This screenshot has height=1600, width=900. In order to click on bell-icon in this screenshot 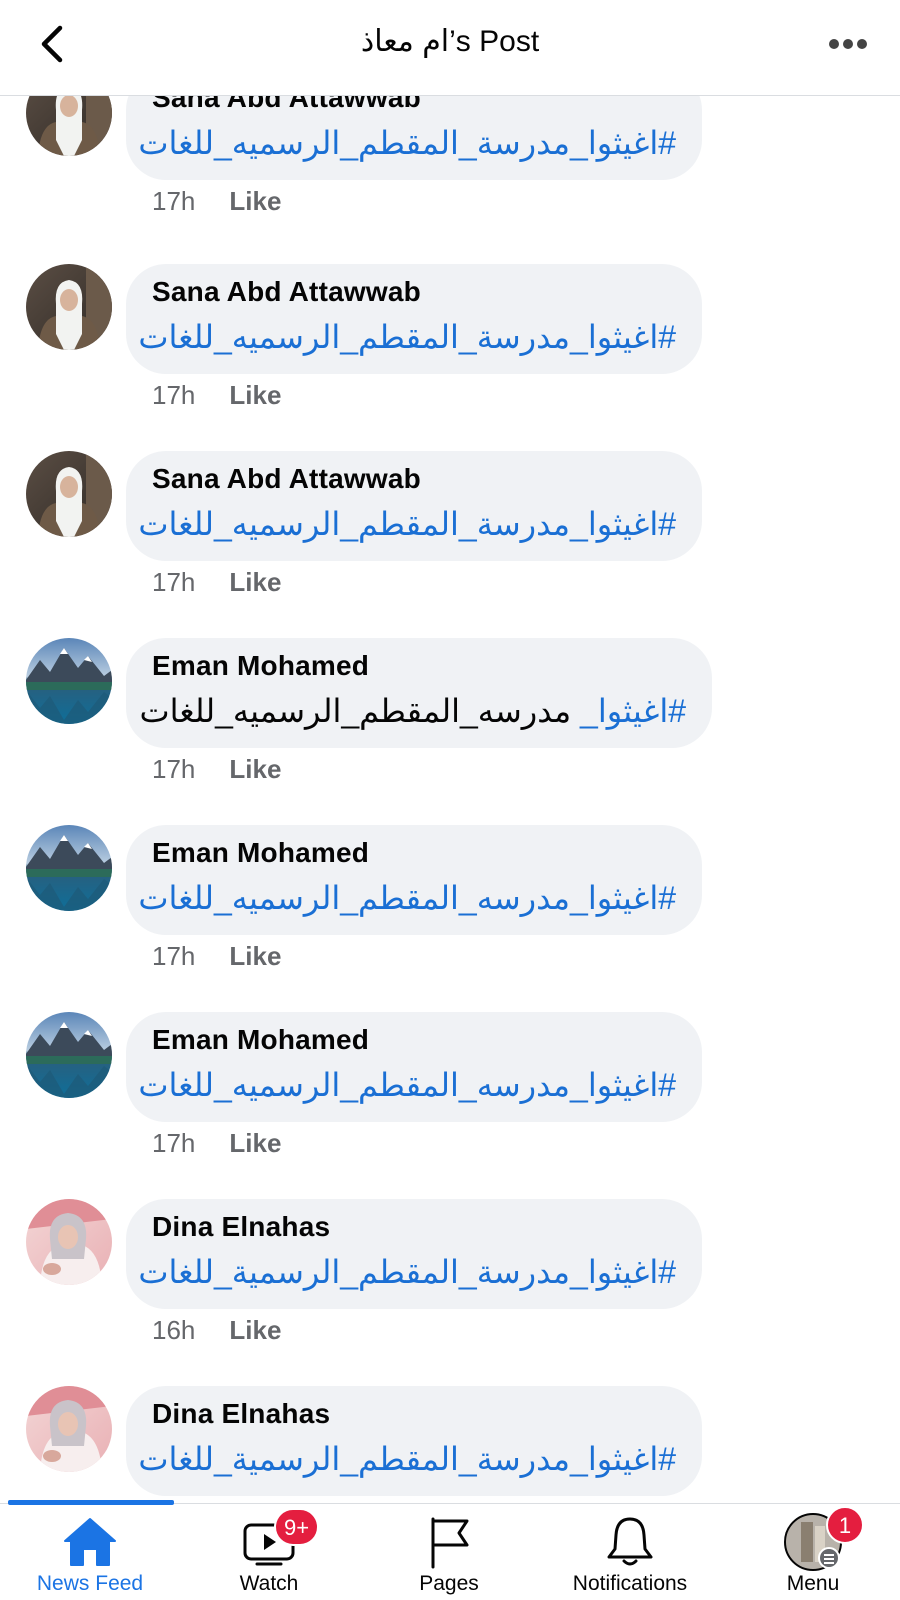, I will do `click(630, 1541)`.